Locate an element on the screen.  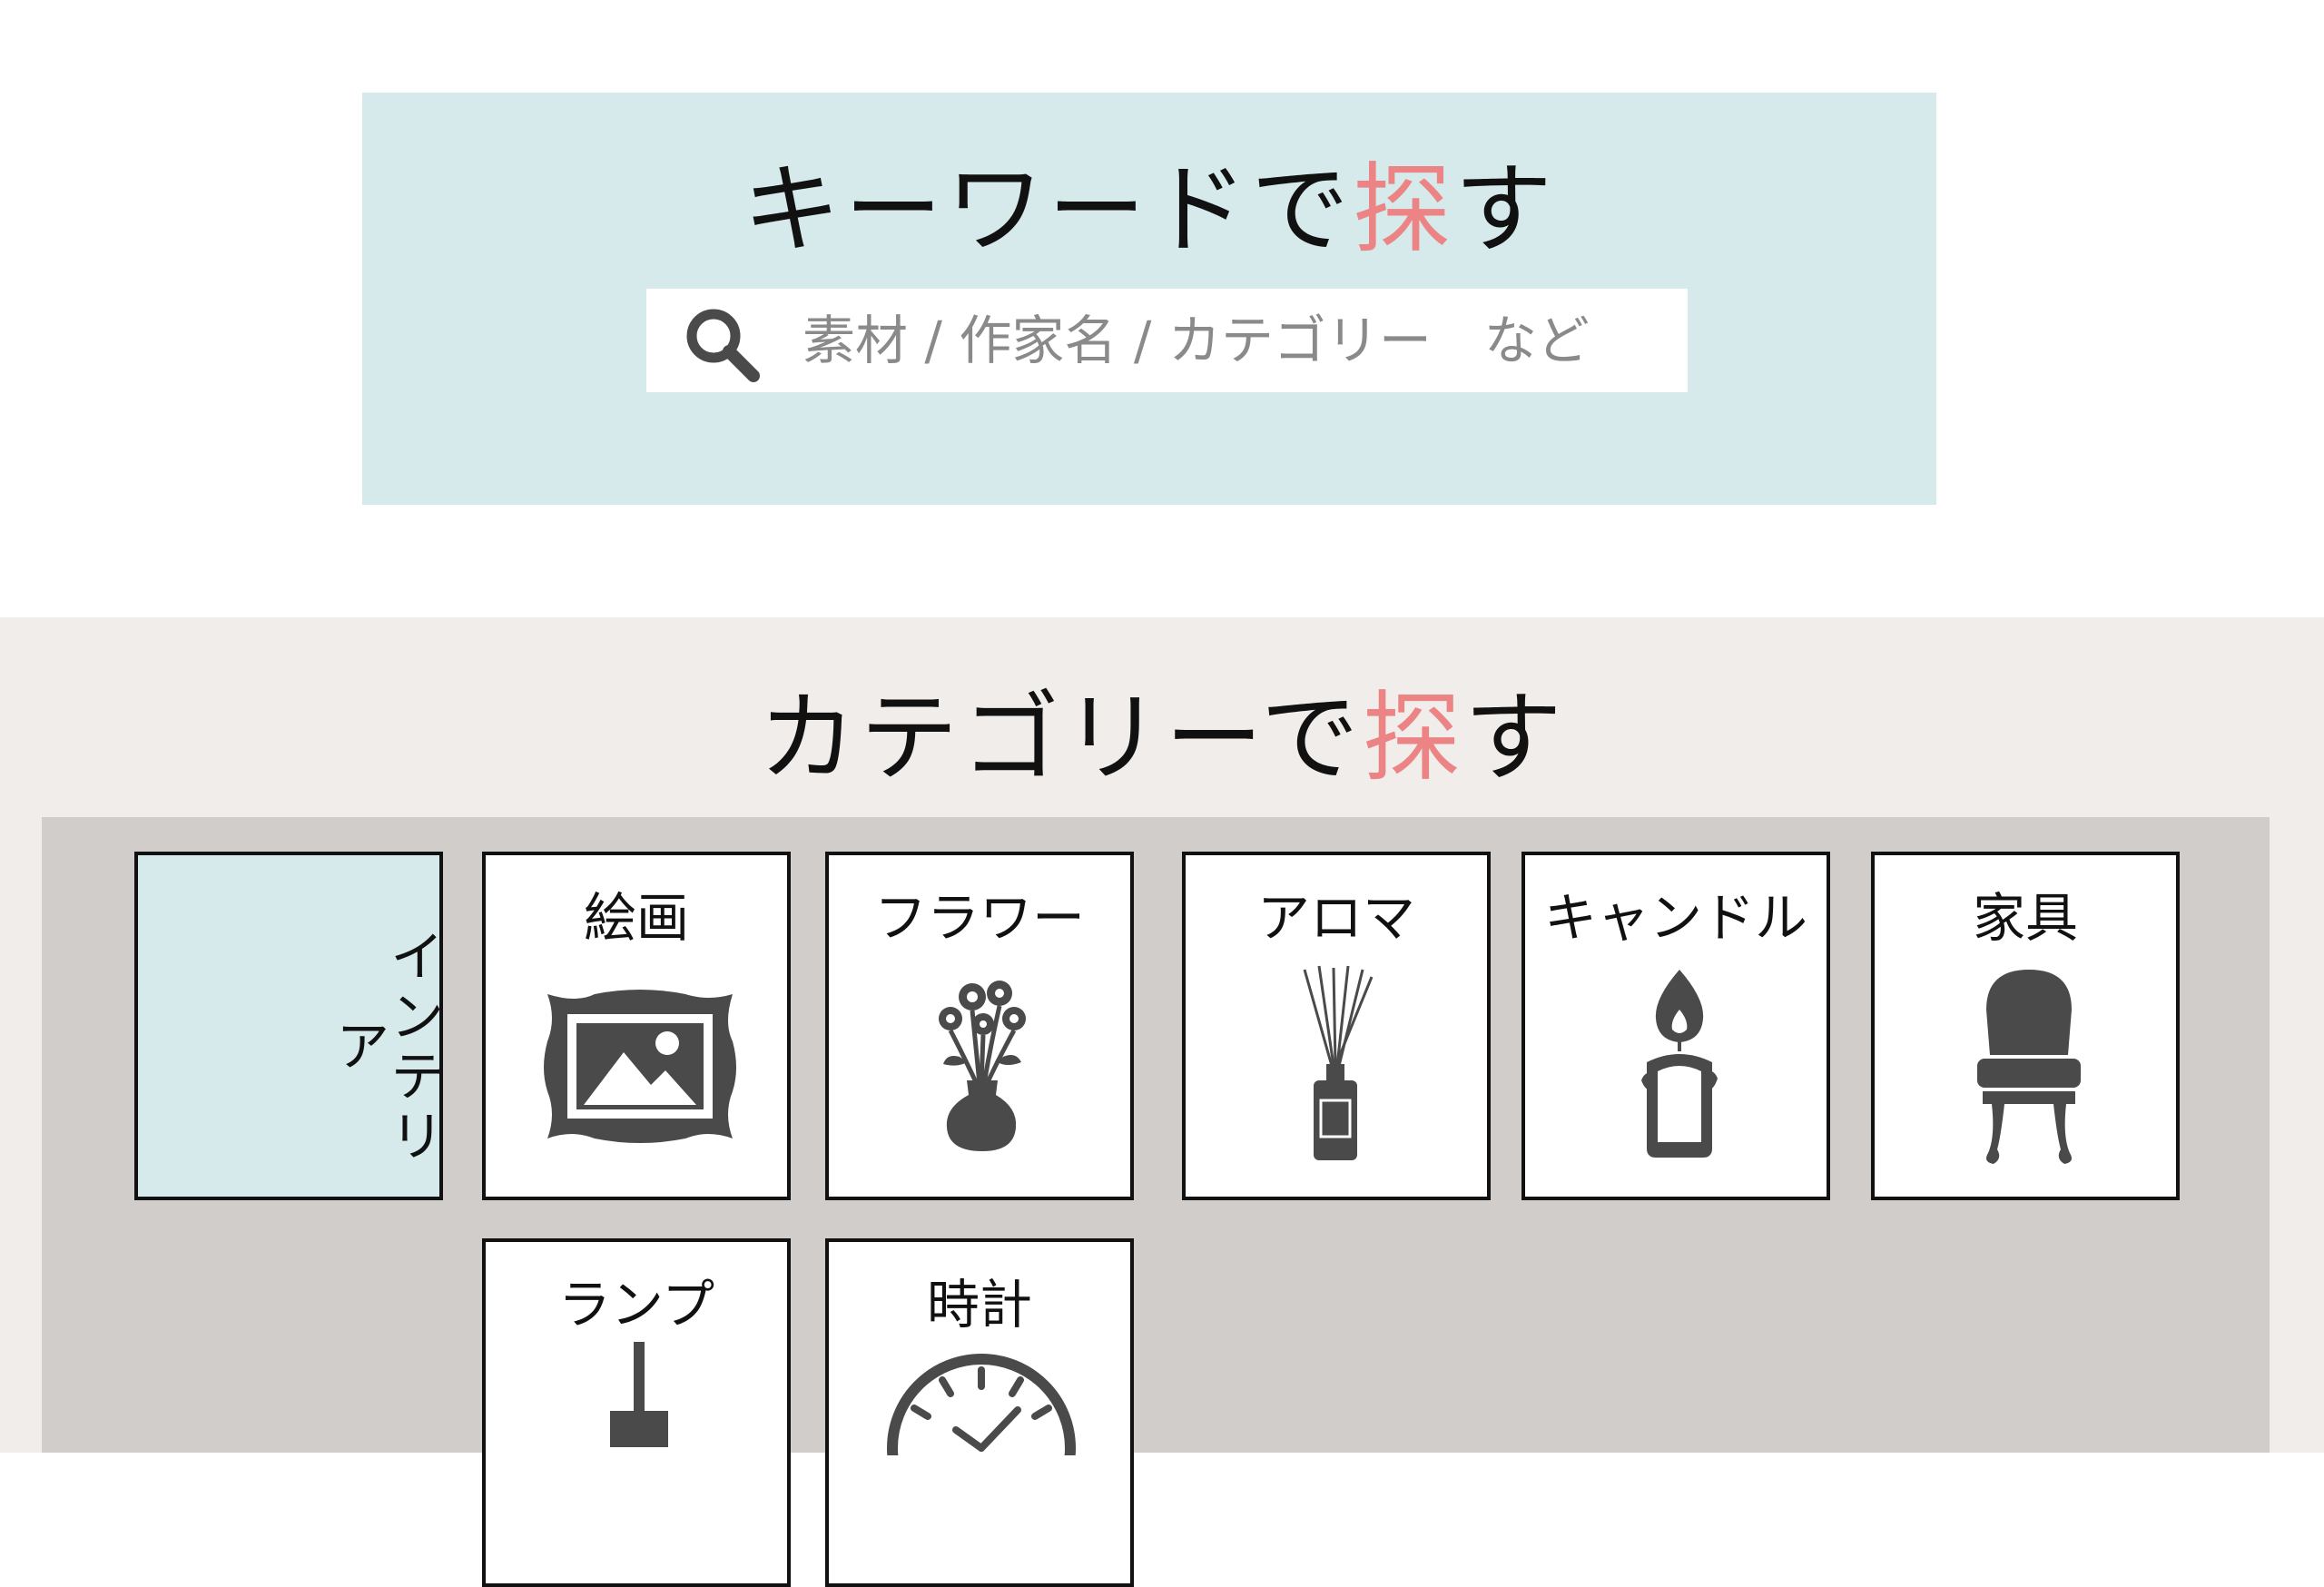
category-tile-furniture: 家具 is located at coordinates (2025, 1026).